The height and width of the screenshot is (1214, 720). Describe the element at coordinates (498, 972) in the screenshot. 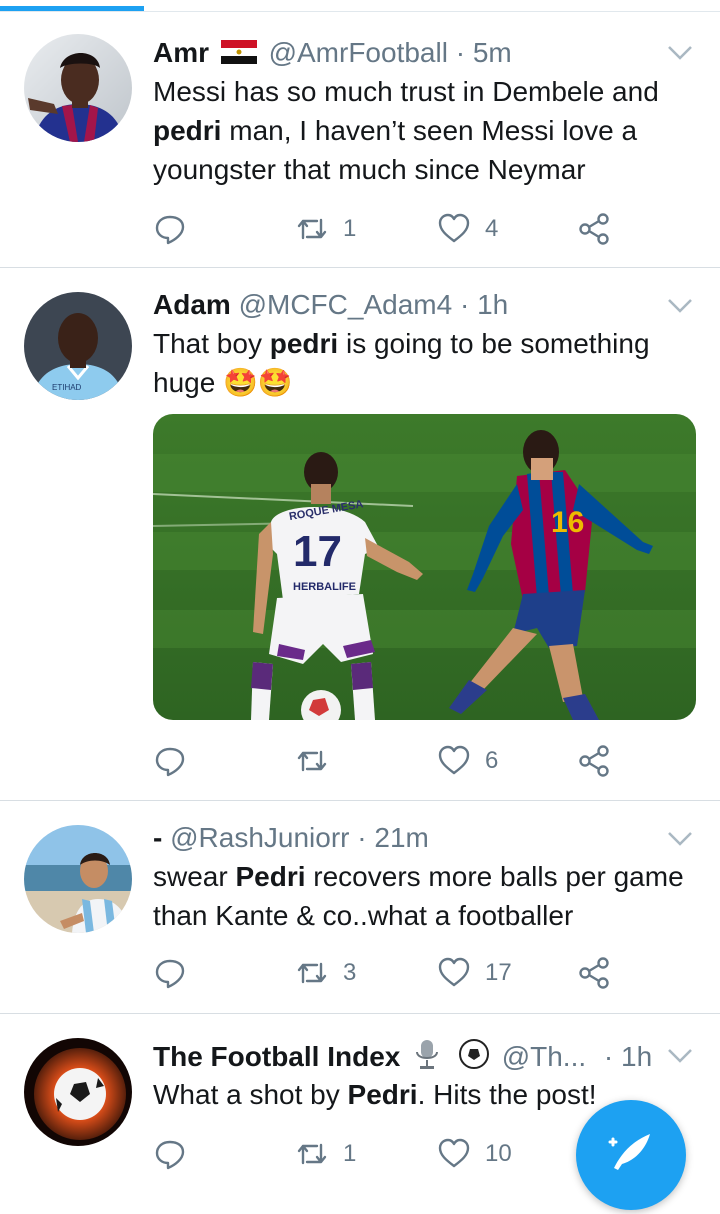

I see `like-count: 17` at that location.